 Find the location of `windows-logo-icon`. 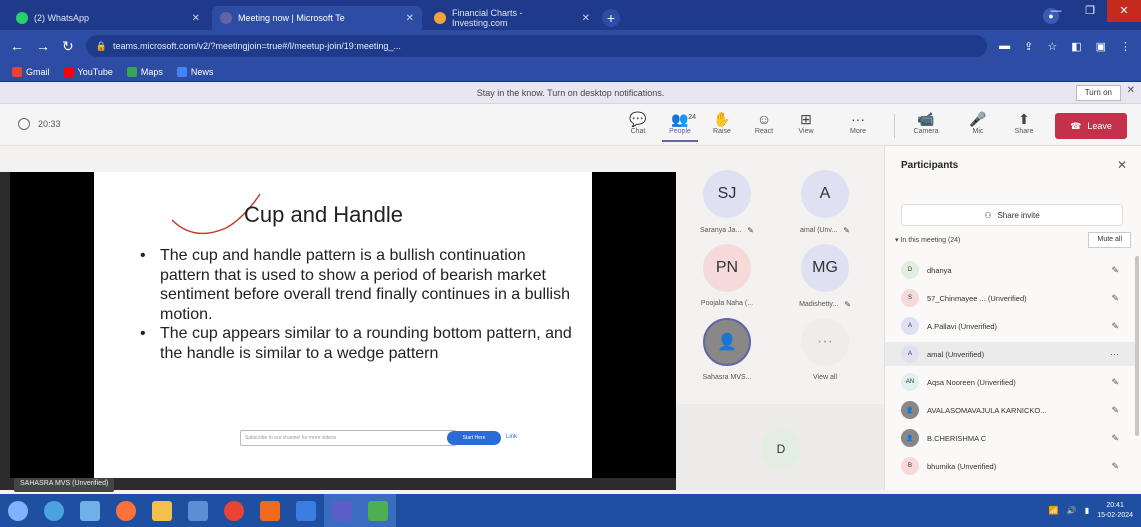

windows-logo-icon is located at coordinates (18, 510).